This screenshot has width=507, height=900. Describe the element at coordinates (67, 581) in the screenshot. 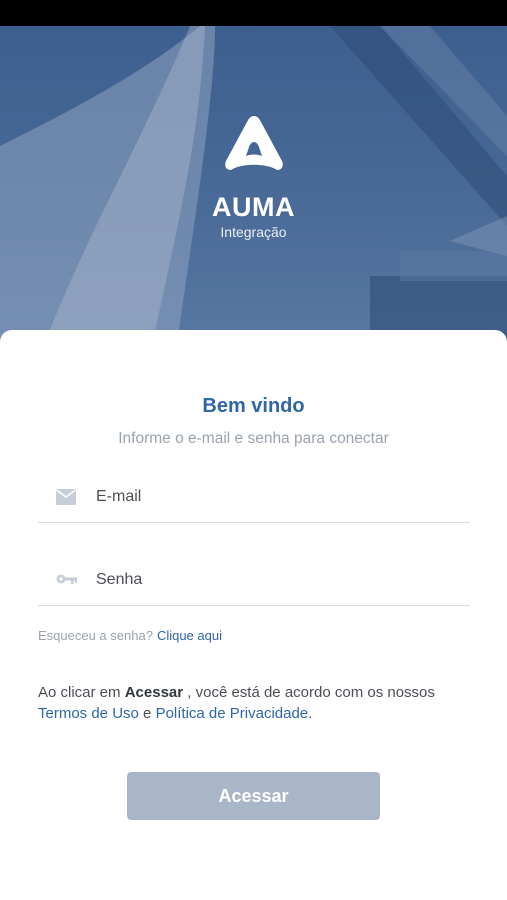

I see `key-icon` at that location.